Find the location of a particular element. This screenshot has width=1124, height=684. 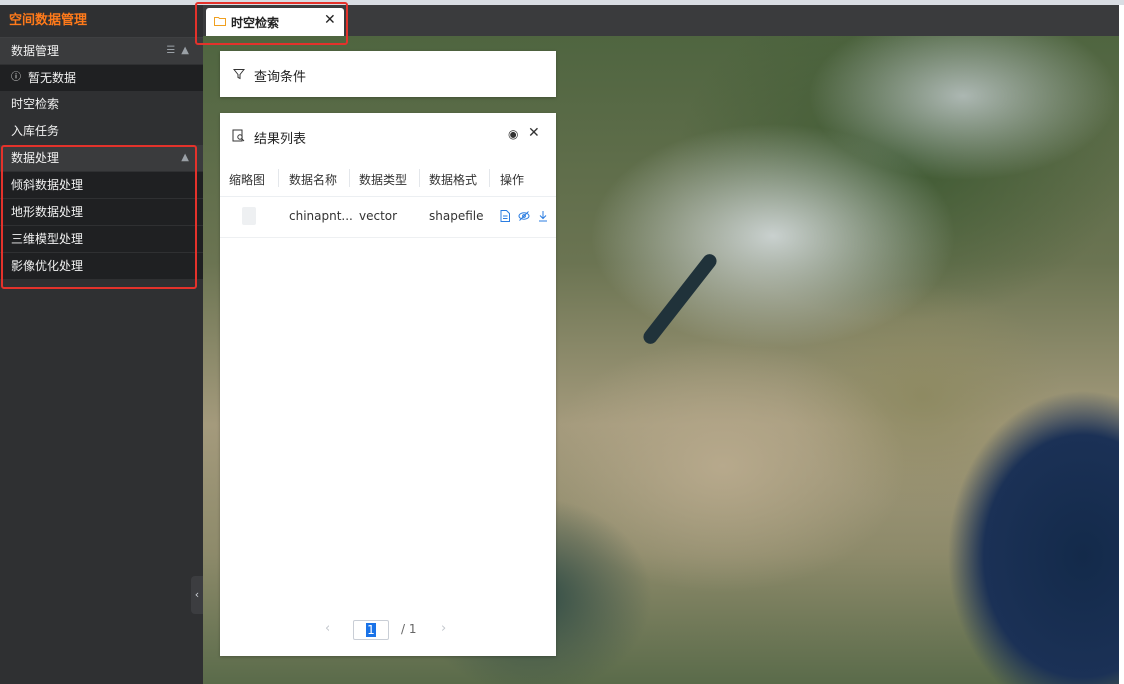

column-header: 数据格式 is located at coordinates (453, 180).